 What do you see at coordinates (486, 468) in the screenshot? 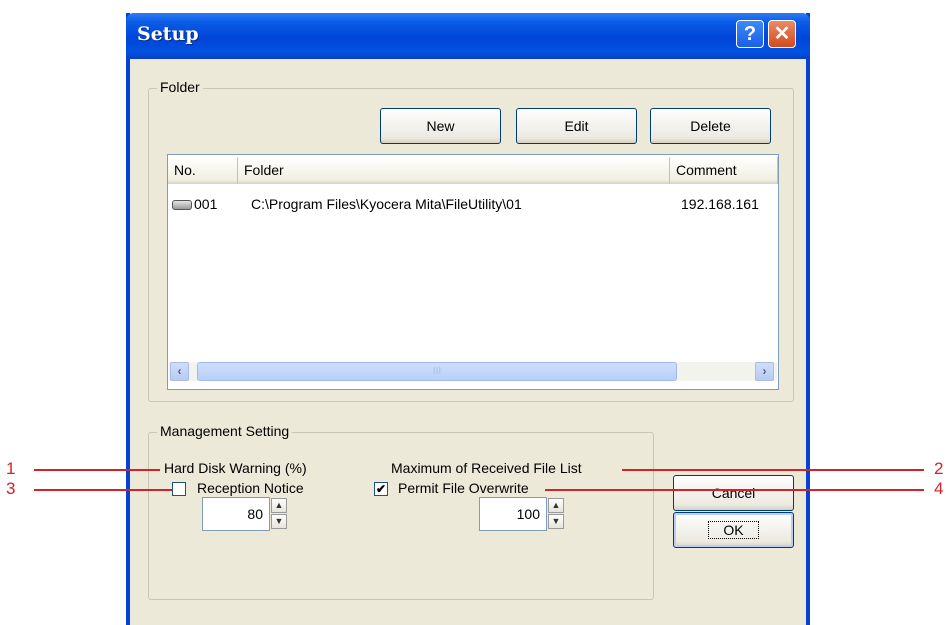
I see `max-received-list-label: Maximum of Received File List` at bounding box center [486, 468].